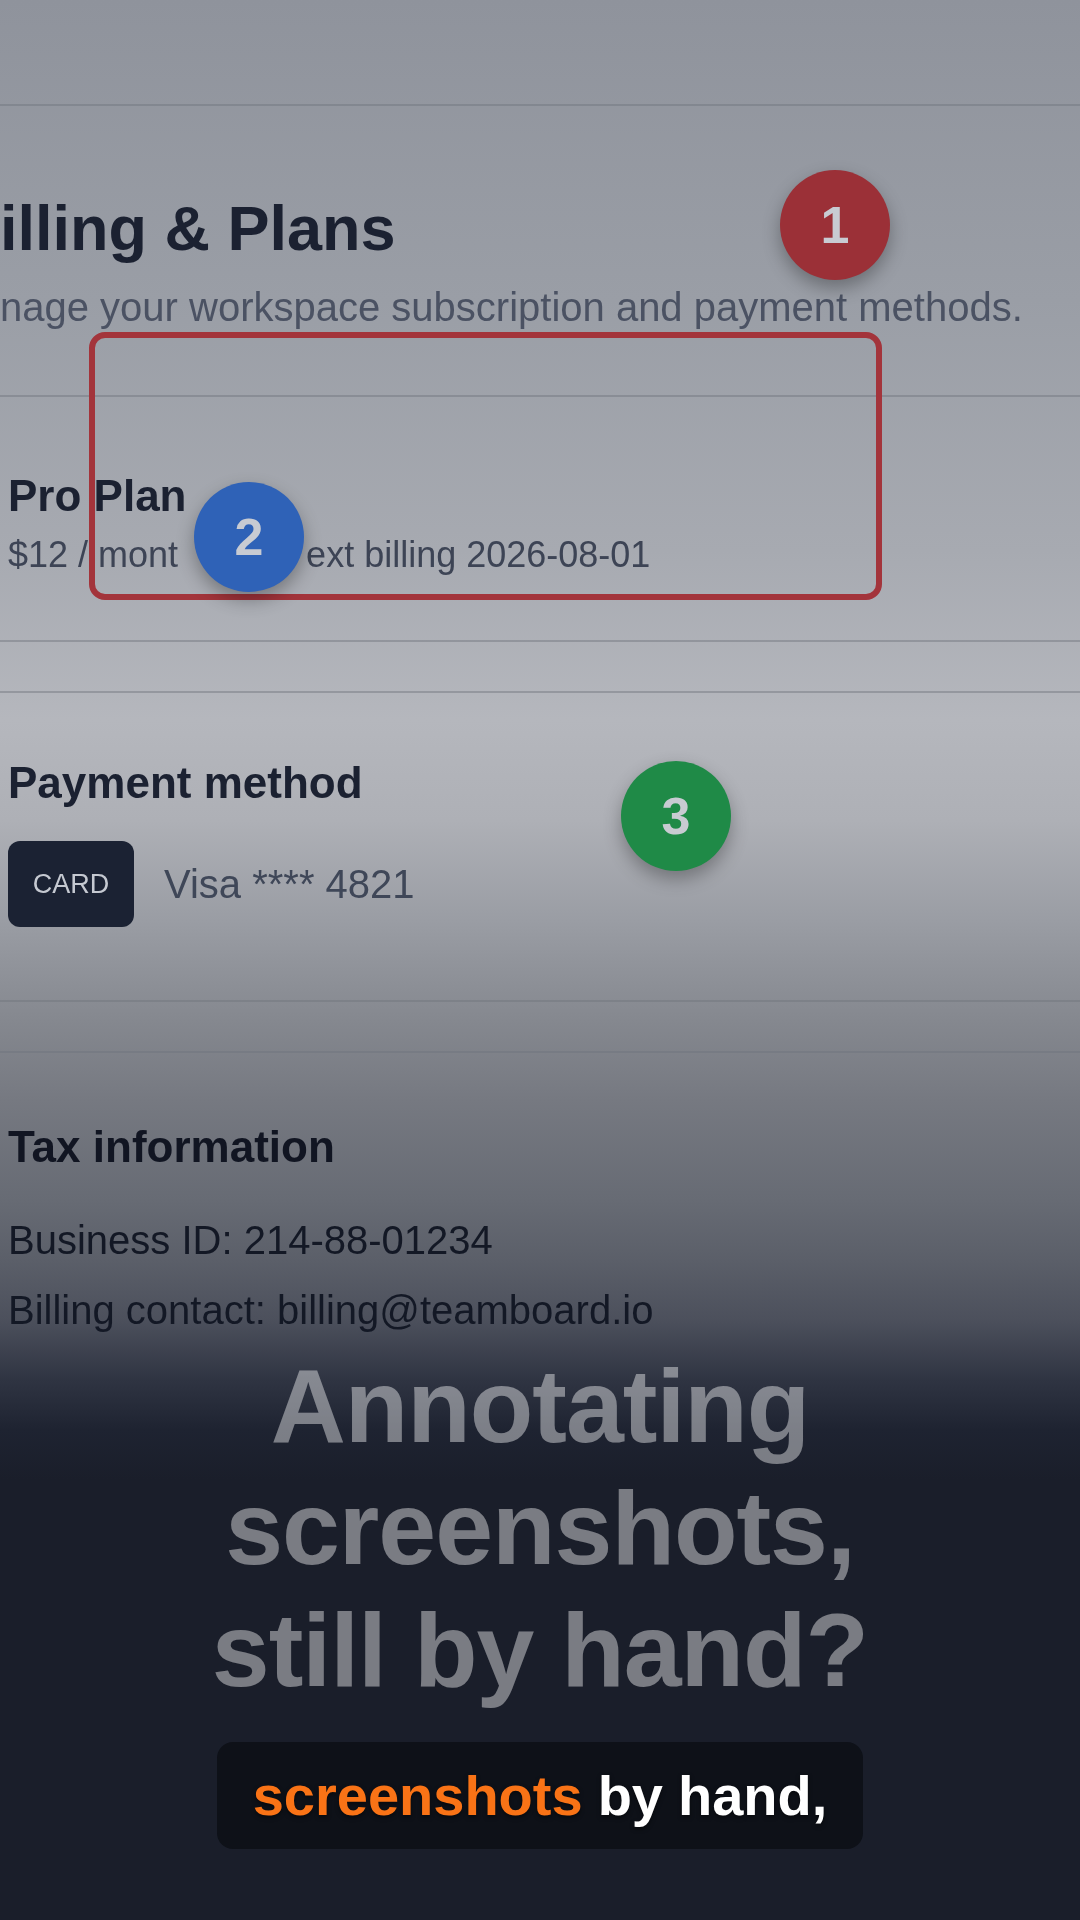 The width and height of the screenshot is (1080, 1920). Describe the element at coordinates (97, 496) in the screenshot. I see `plan-name: Pro Plan` at that location.